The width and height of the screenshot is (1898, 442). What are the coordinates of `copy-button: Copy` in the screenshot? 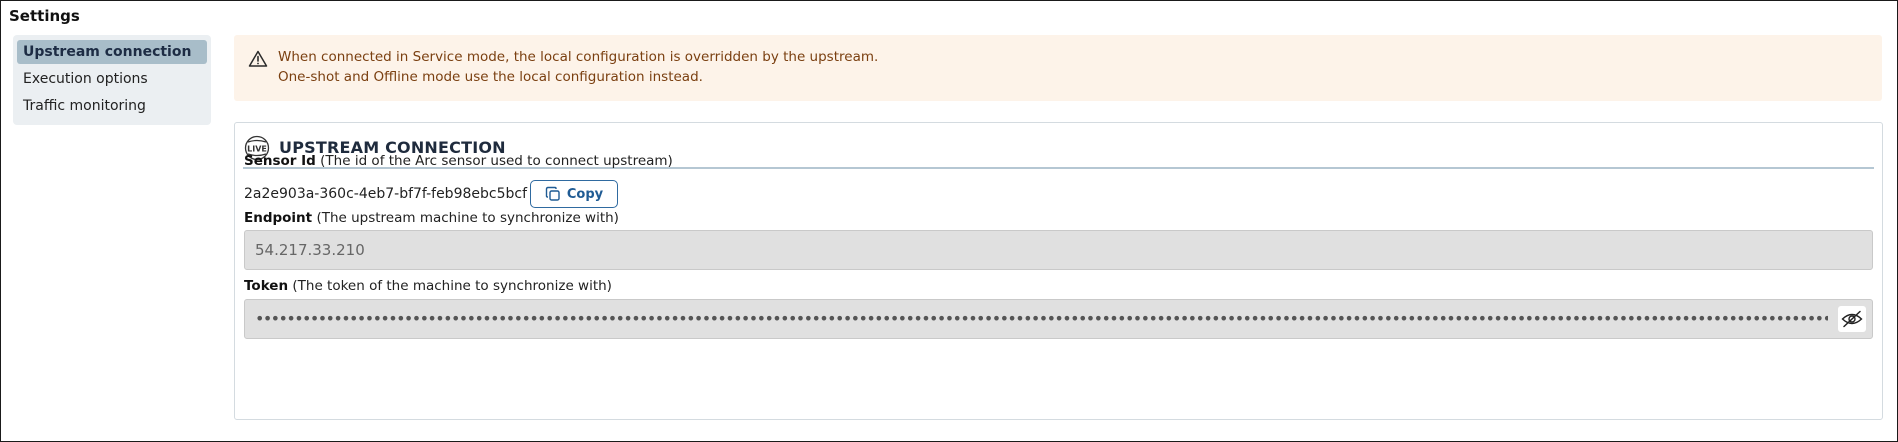 It's located at (574, 194).